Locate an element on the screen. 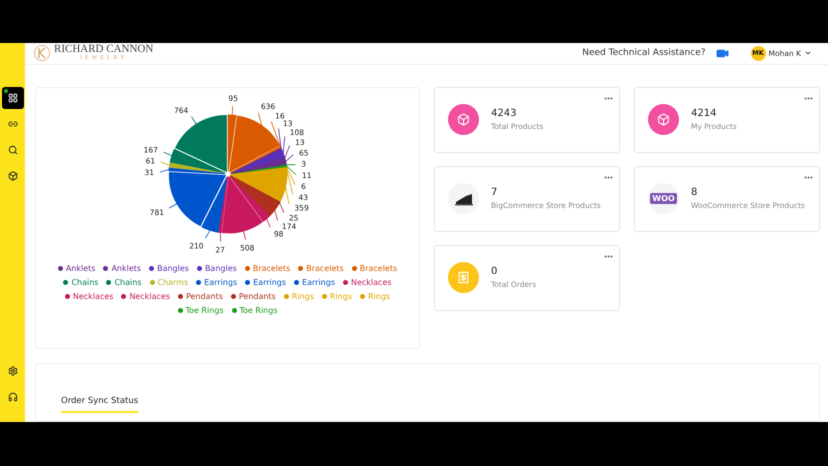  legend-label: Charms is located at coordinates (173, 282).